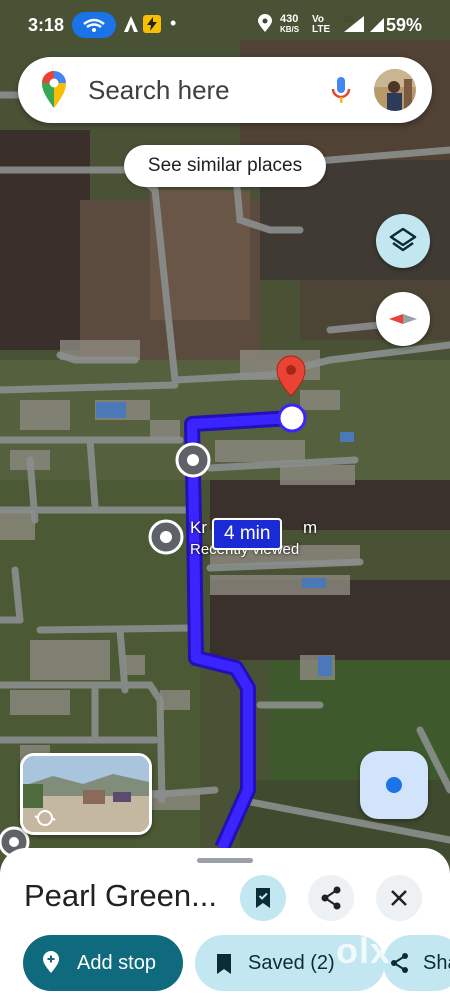 The height and width of the screenshot is (1000, 450). What do you see at coordinates (321, 24) in the screenshot?
I see `volte-indicator: Vo LTE` at bounding box center [321, 24].